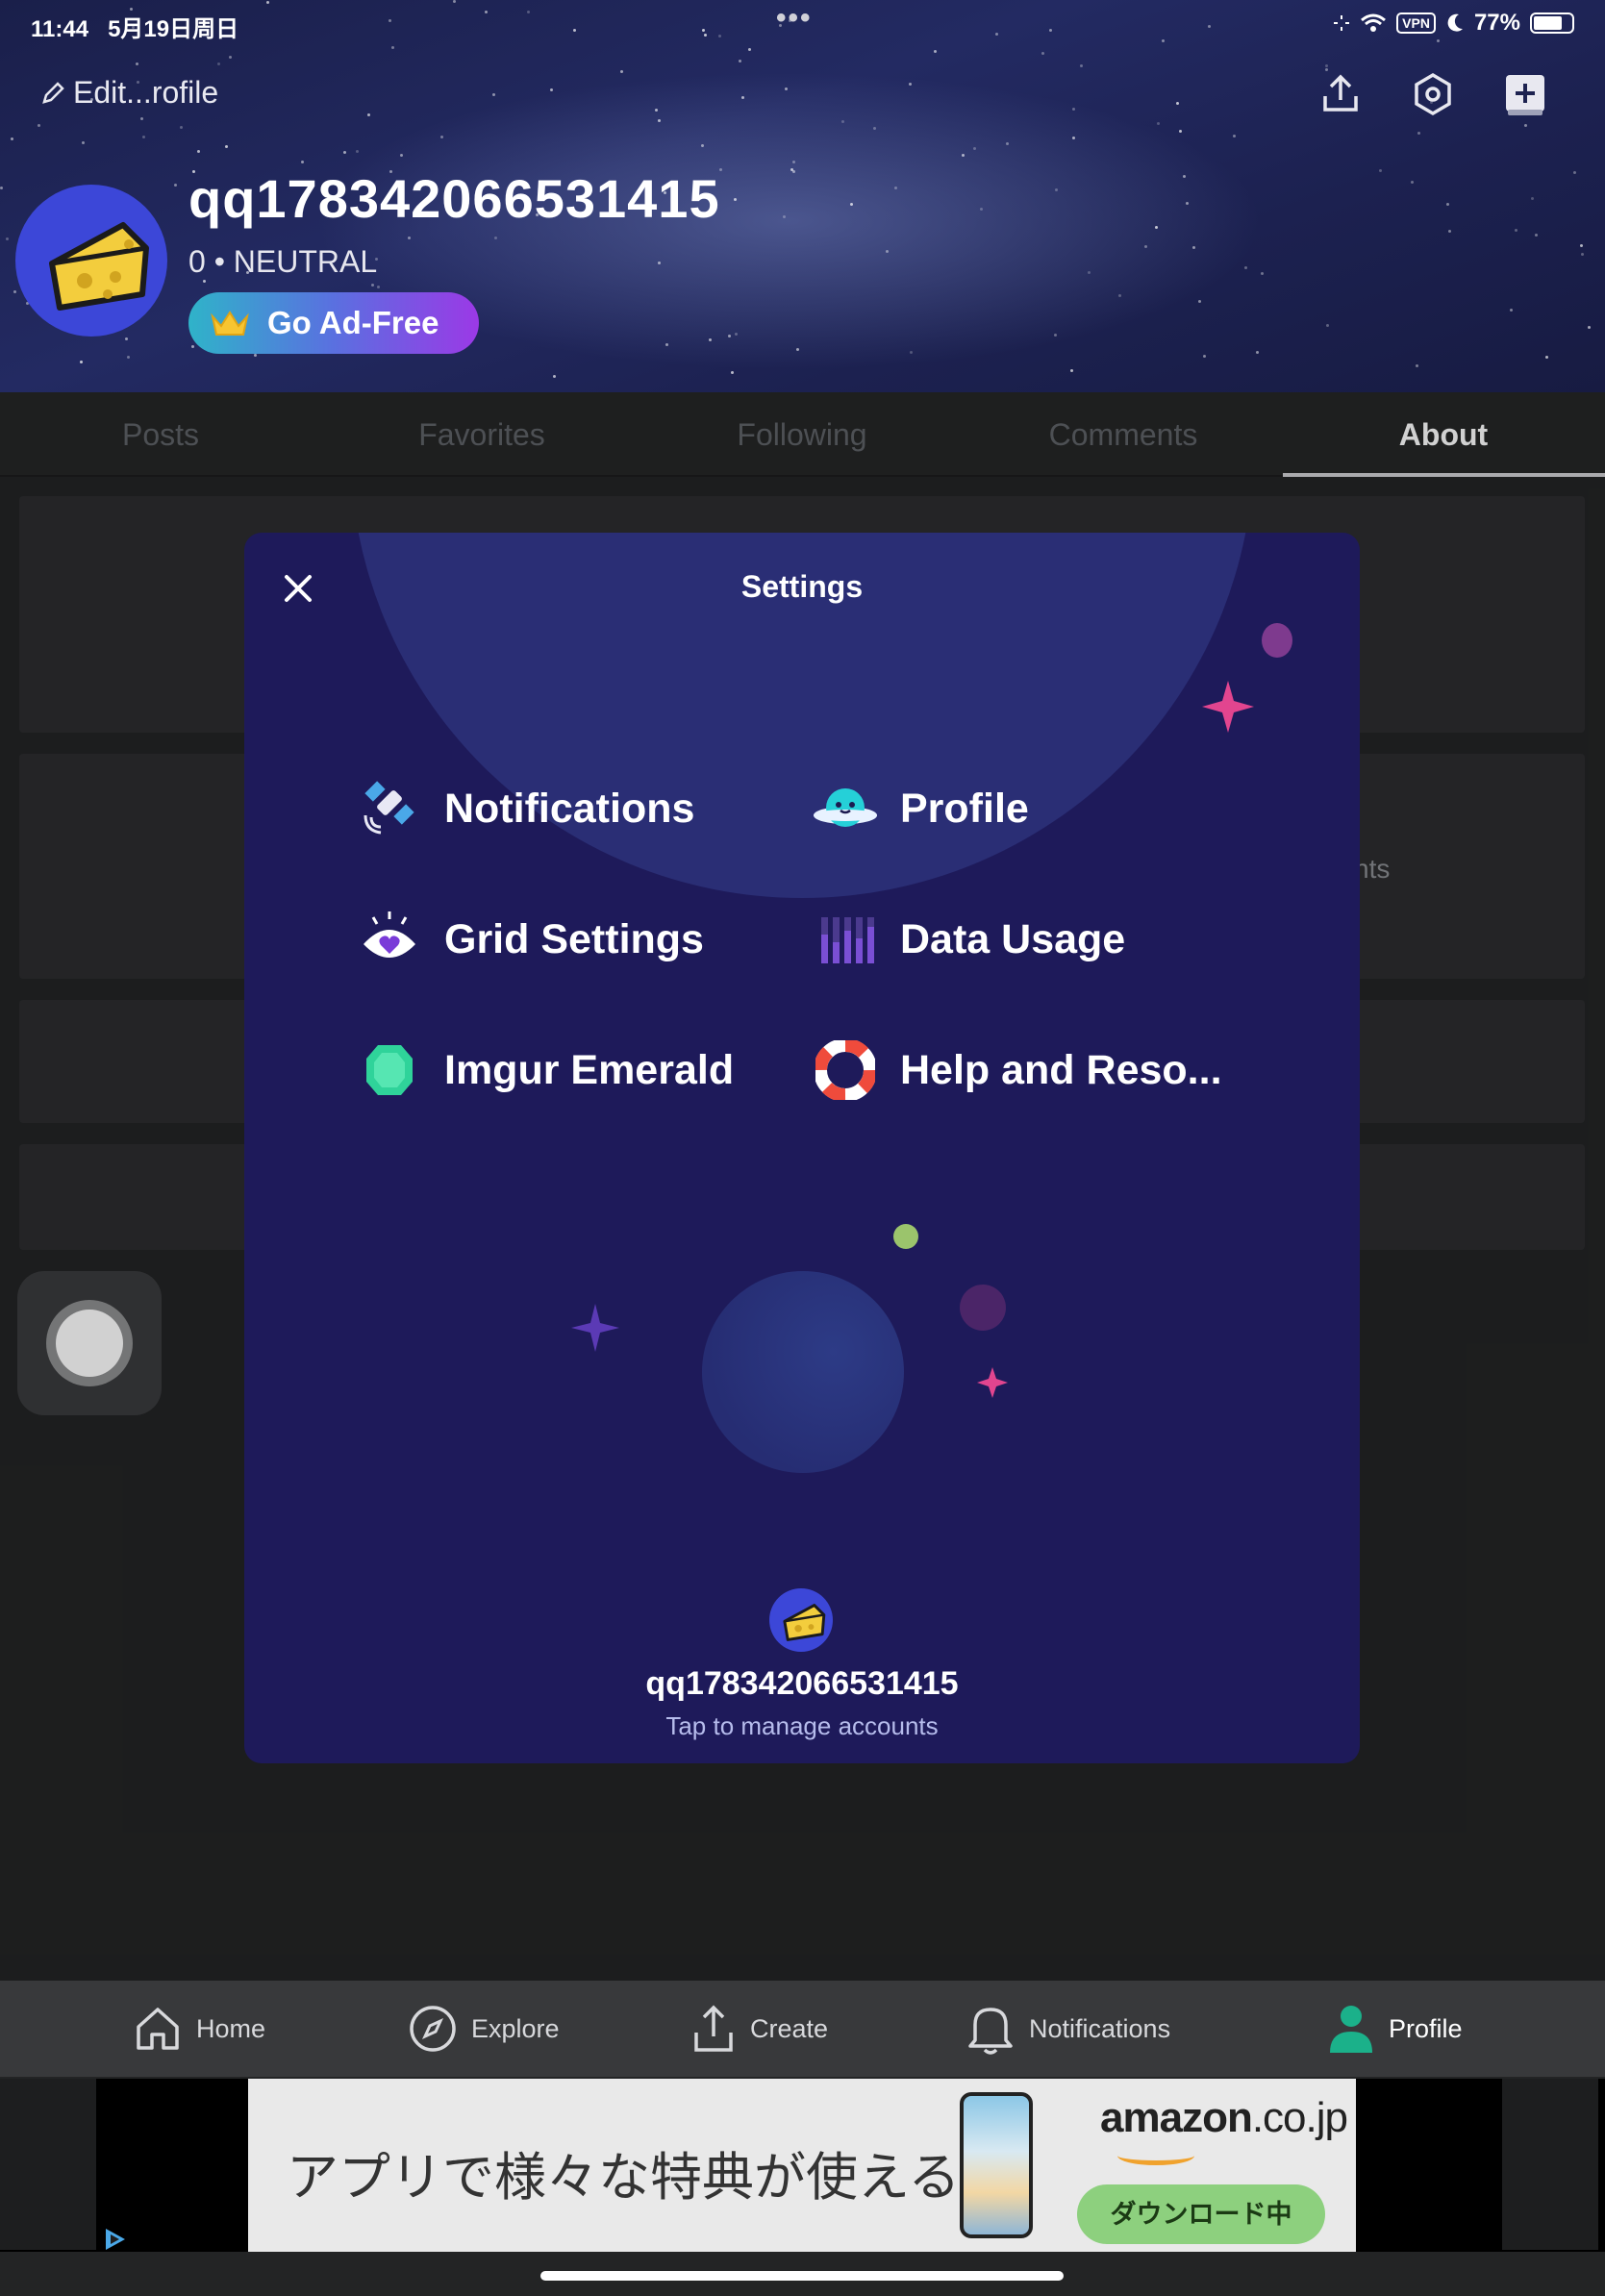 Image resolution: width=1605 pixels, height=2296 pixels. I want to click on vpn-badge: VPN, so click(1416, 23).